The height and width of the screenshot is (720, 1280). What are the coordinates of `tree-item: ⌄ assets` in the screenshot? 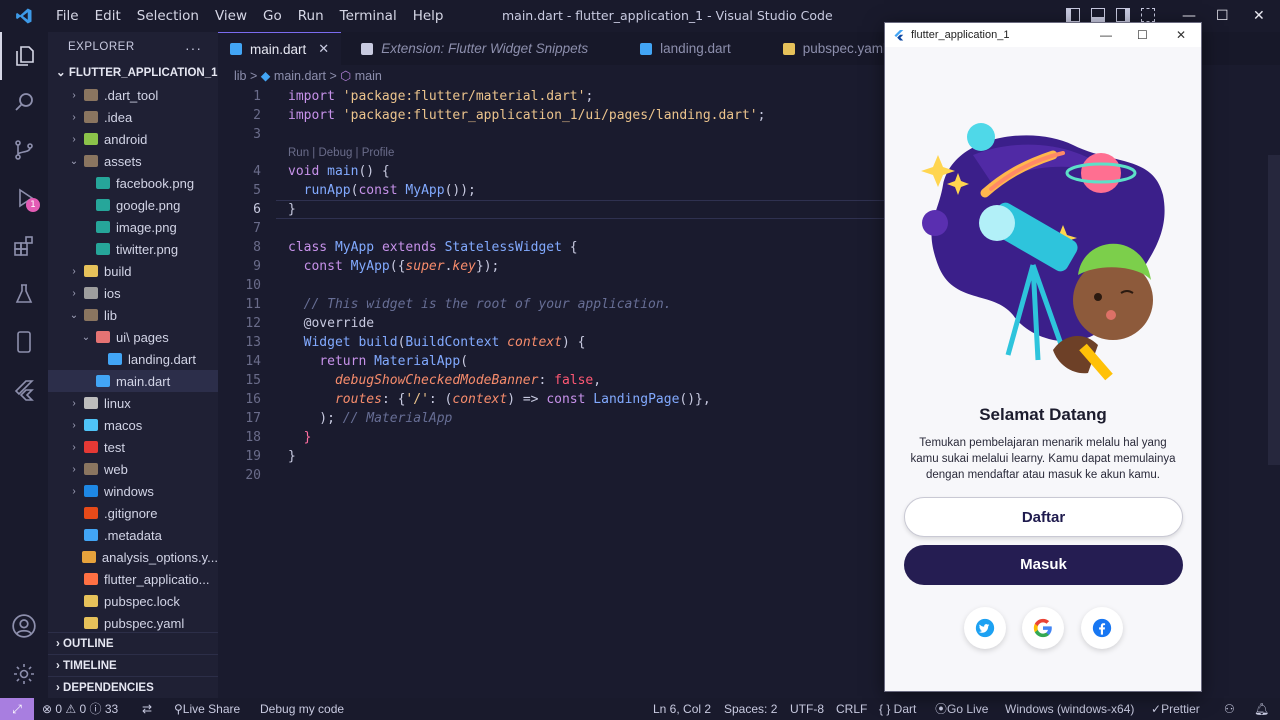 It's located at (133, 161).